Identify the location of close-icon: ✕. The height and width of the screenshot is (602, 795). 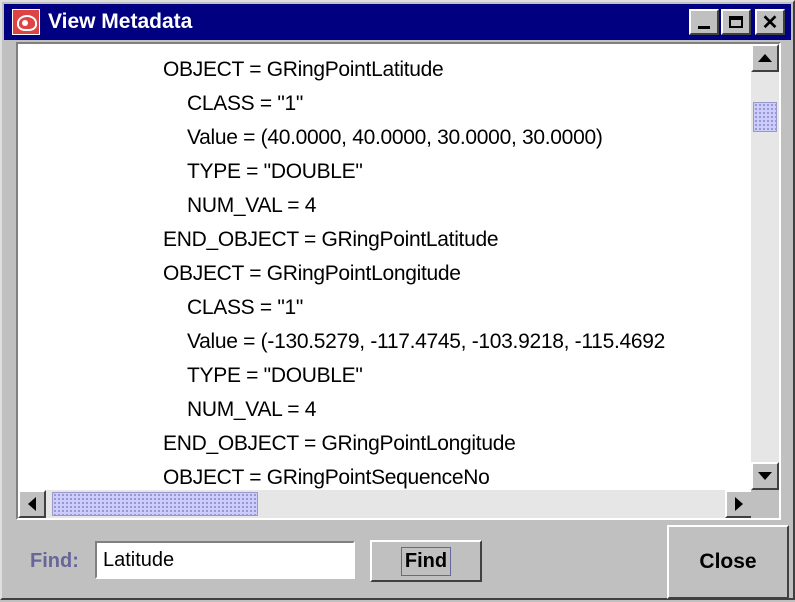
(770, 22).